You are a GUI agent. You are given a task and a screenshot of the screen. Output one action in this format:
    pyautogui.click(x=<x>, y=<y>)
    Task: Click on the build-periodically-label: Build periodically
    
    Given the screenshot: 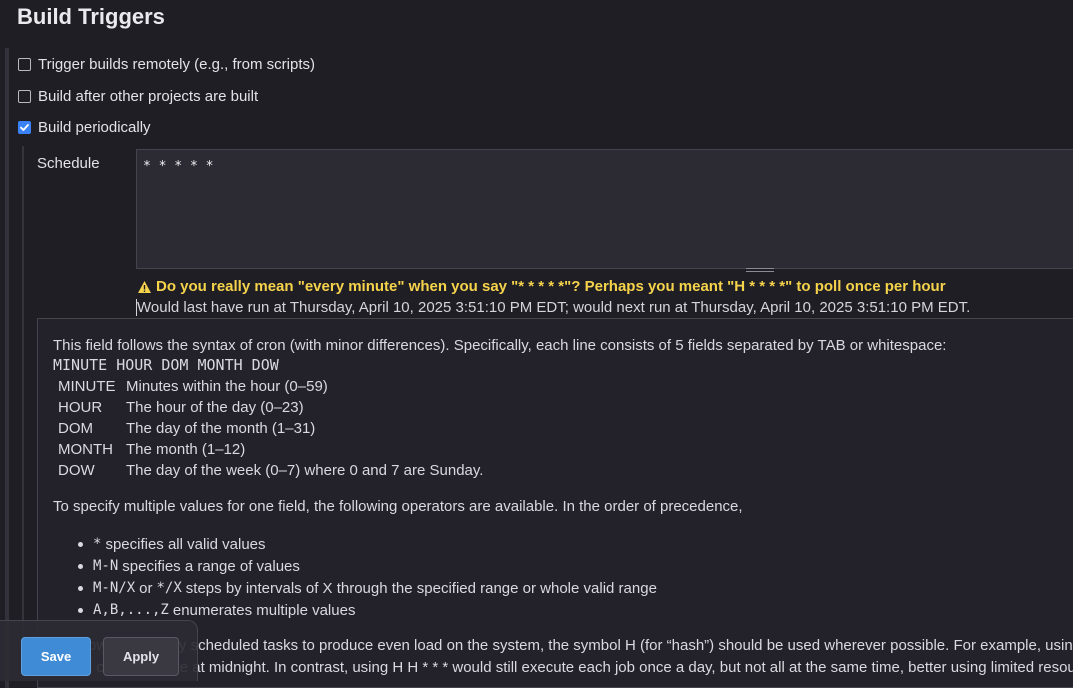 What is the action you would take?
    pyautogui.click(x=94, y=127)
    